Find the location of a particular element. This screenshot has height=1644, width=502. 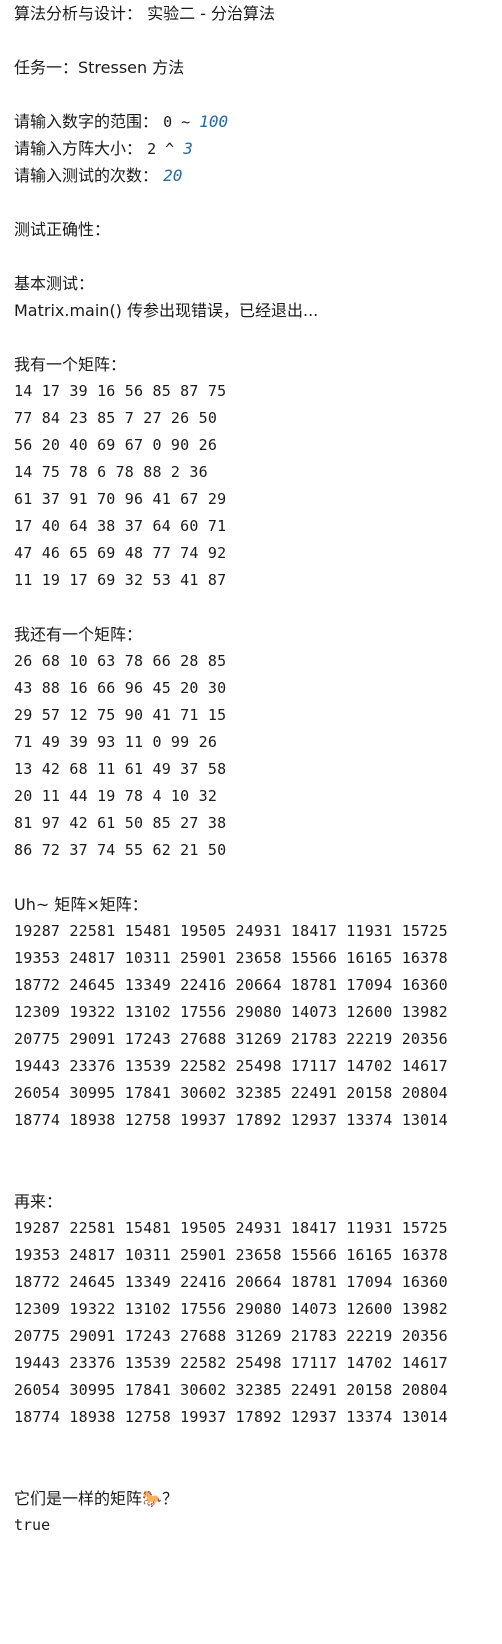

task-title: 任务一：Stressen 方法 is located at coordinates (99, 67).